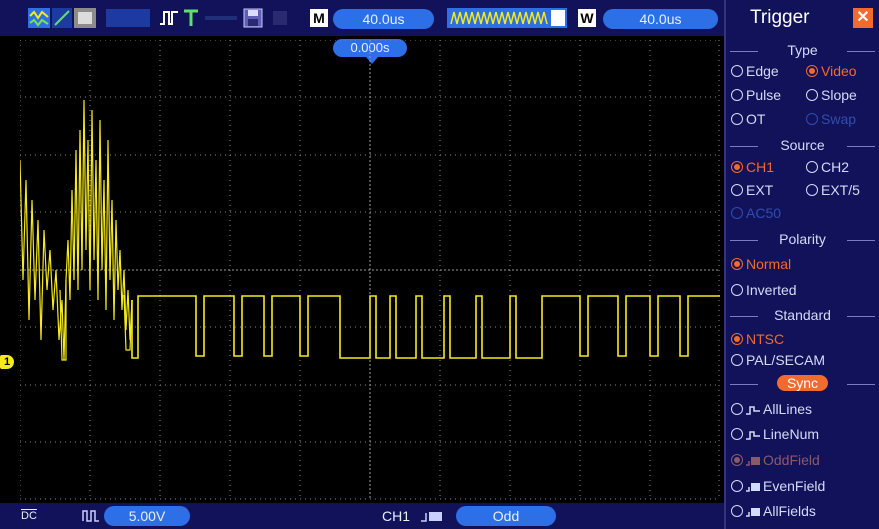 Image resolution: width=879 pixels, height=529 pixels. Describe the element at coordinates (221, 18) in the screenshot. I see `level-bar` at that location.